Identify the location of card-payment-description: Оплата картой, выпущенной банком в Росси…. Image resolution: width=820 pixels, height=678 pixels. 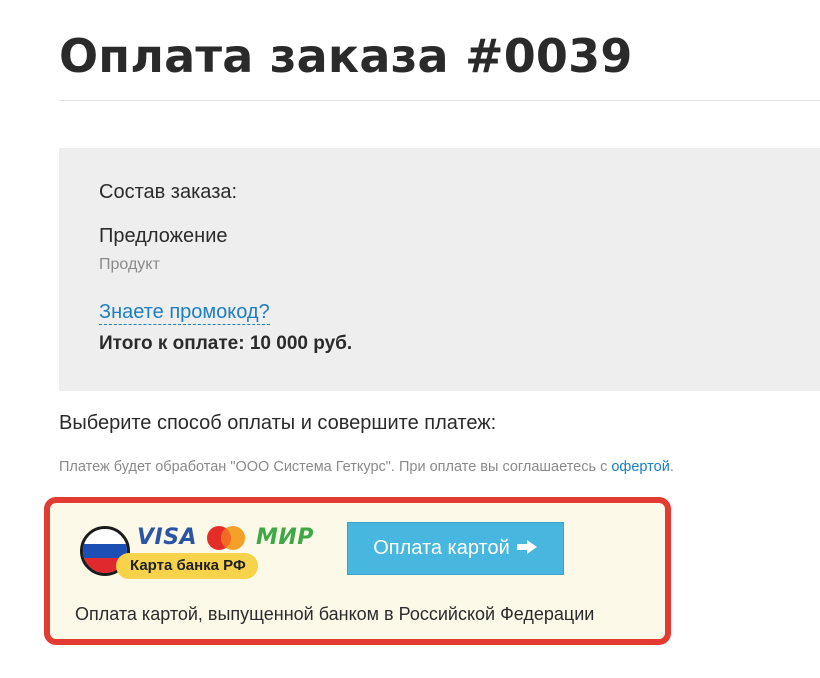
(335, 614).